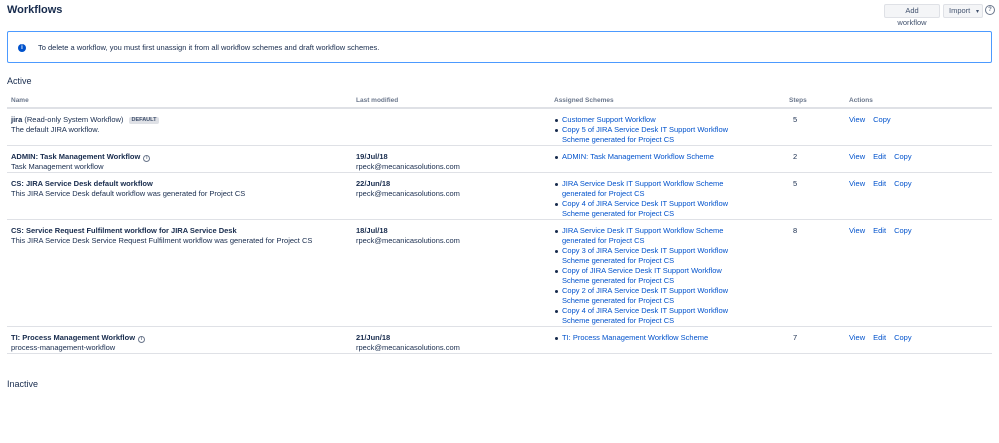 The width and height of the screenshot is (999, 443). Describe the element at coordinates (35, 10) in the screenshot. I see `page-title: Workflows` at that location.